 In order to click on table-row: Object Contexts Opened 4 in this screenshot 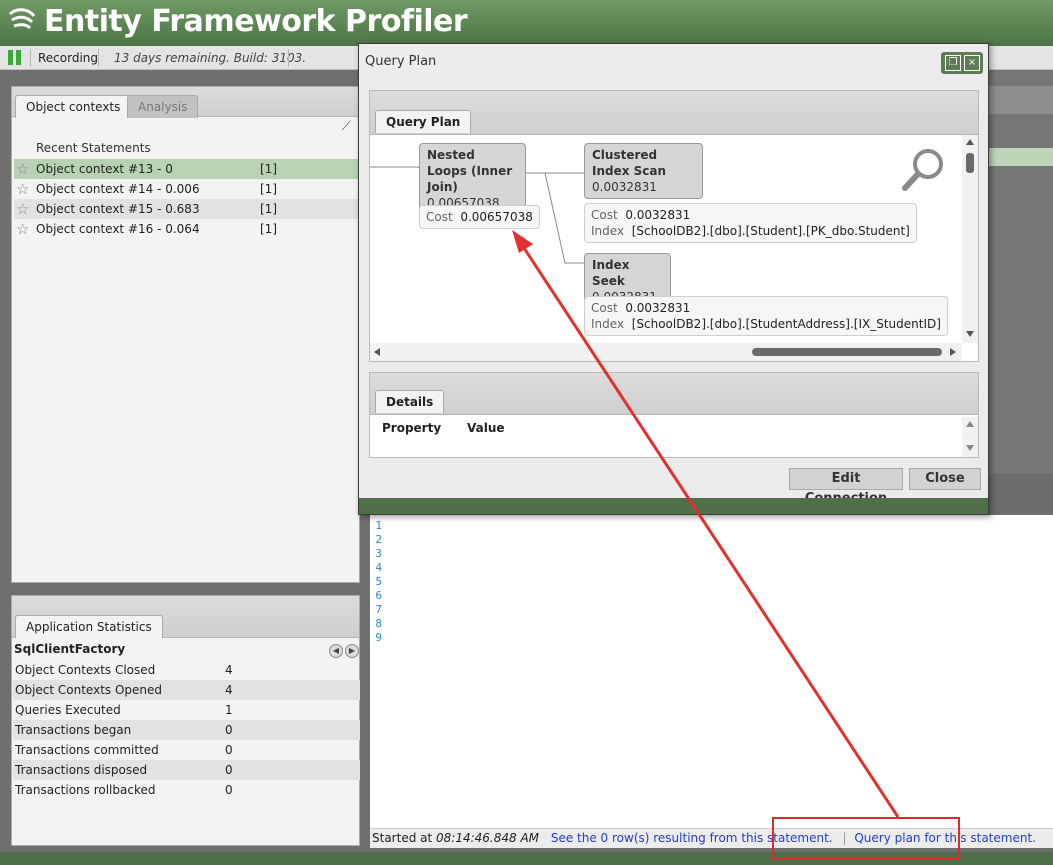, I will do `click(186, 690)`.